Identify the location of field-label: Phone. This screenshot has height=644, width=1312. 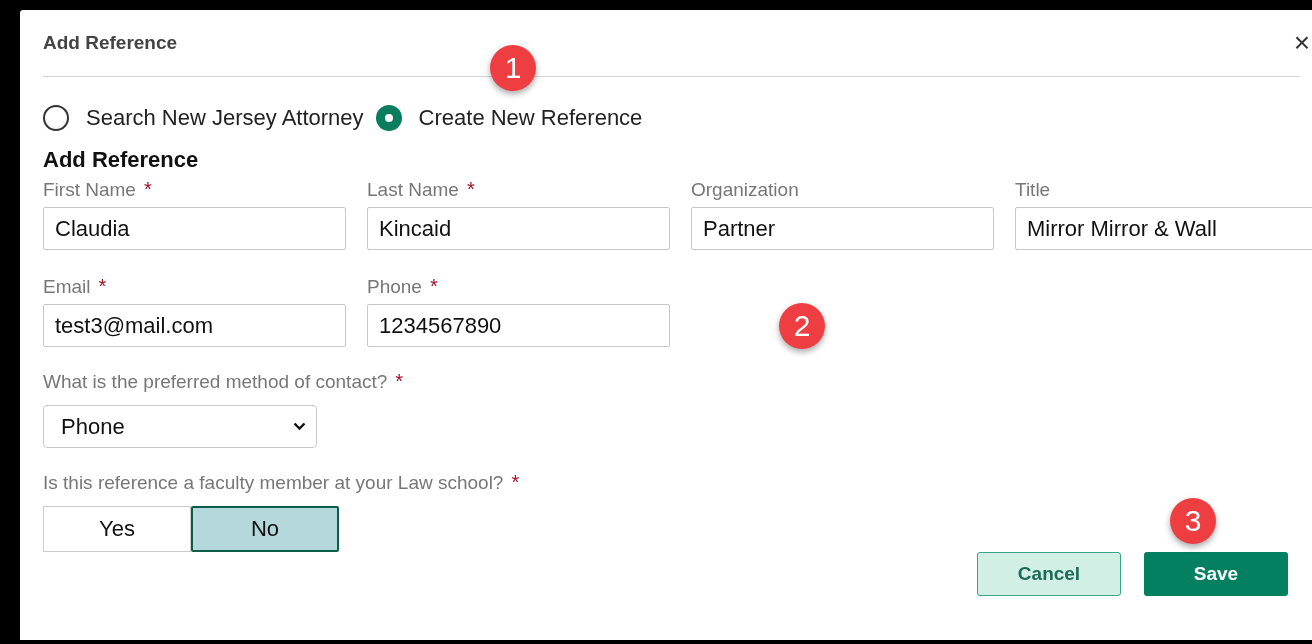
(394, 287).